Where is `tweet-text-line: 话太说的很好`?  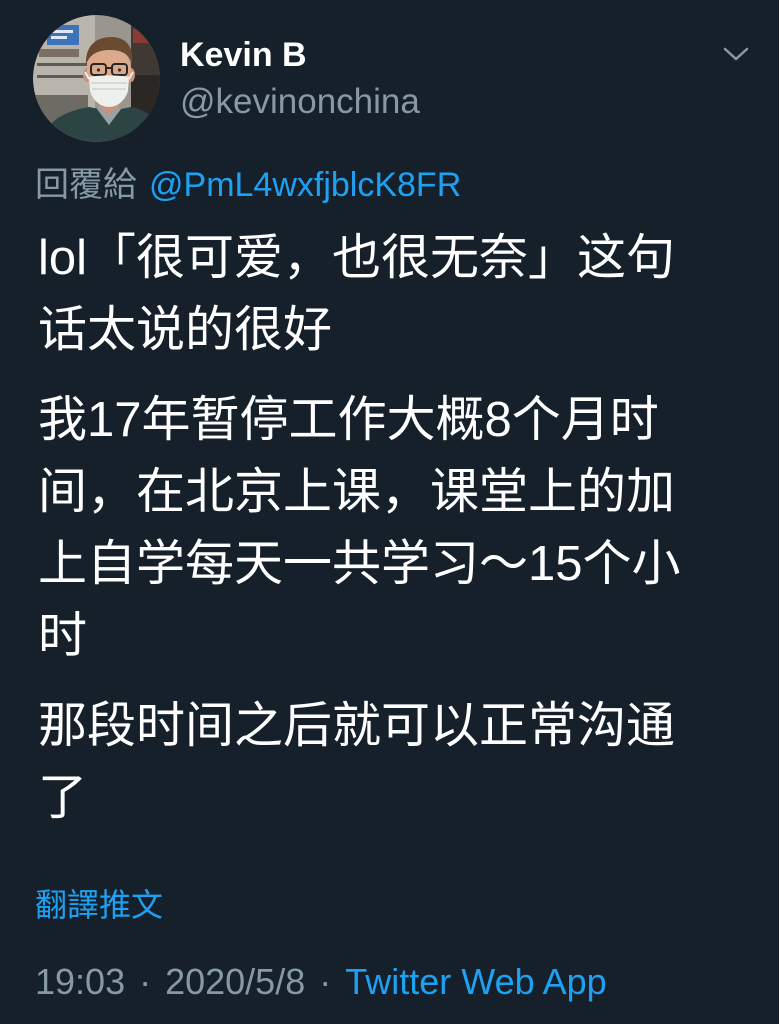 tweet-text-line: 话太说的很好 is located at coordinates (185, 330).